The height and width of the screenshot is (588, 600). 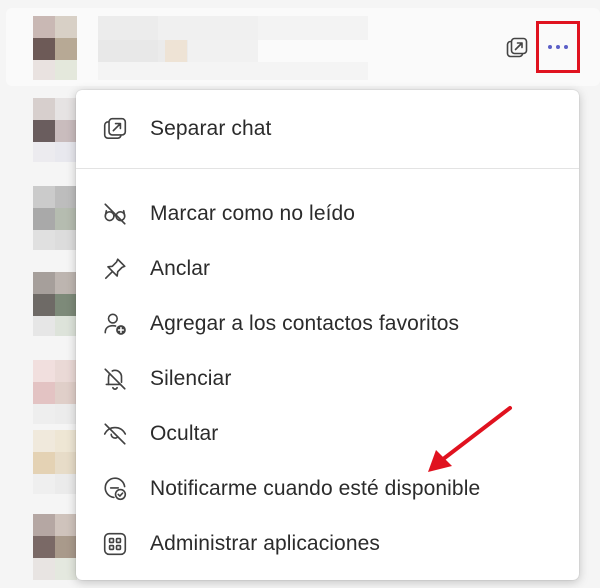 I want to click on menu-item-marcar-no-leido: Marcar como no leído, so click(x=327, y=214).